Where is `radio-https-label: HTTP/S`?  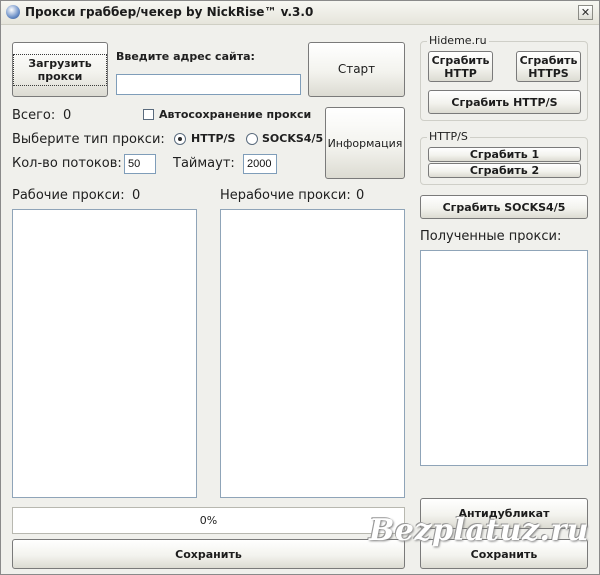
radio-https-label: HTTP/S is located at coordinates (213, 138).